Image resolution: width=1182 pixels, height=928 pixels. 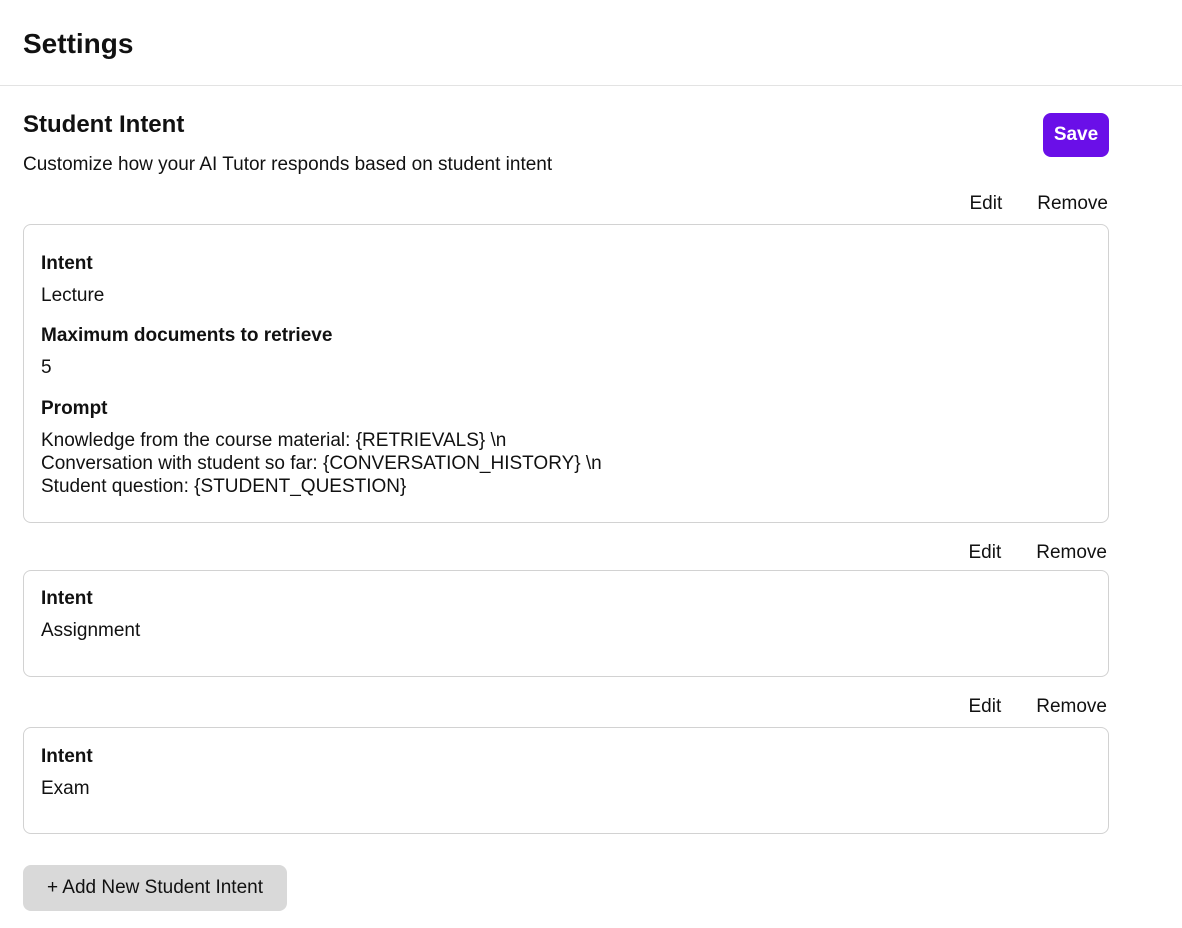 What do you see at coordinates (566, 780) in the screenshot?
I see `intent-card: Intent Exam` at bounding box center [566, 780].